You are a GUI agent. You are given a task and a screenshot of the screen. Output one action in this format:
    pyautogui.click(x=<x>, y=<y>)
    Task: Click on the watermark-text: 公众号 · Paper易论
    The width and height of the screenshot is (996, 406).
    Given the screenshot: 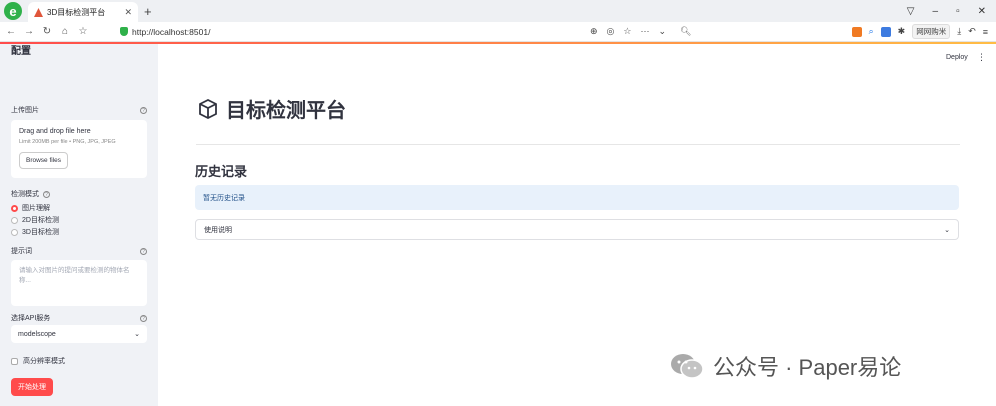 What is the action you would take?
    pyautogui.click(x=807, y=367)
    